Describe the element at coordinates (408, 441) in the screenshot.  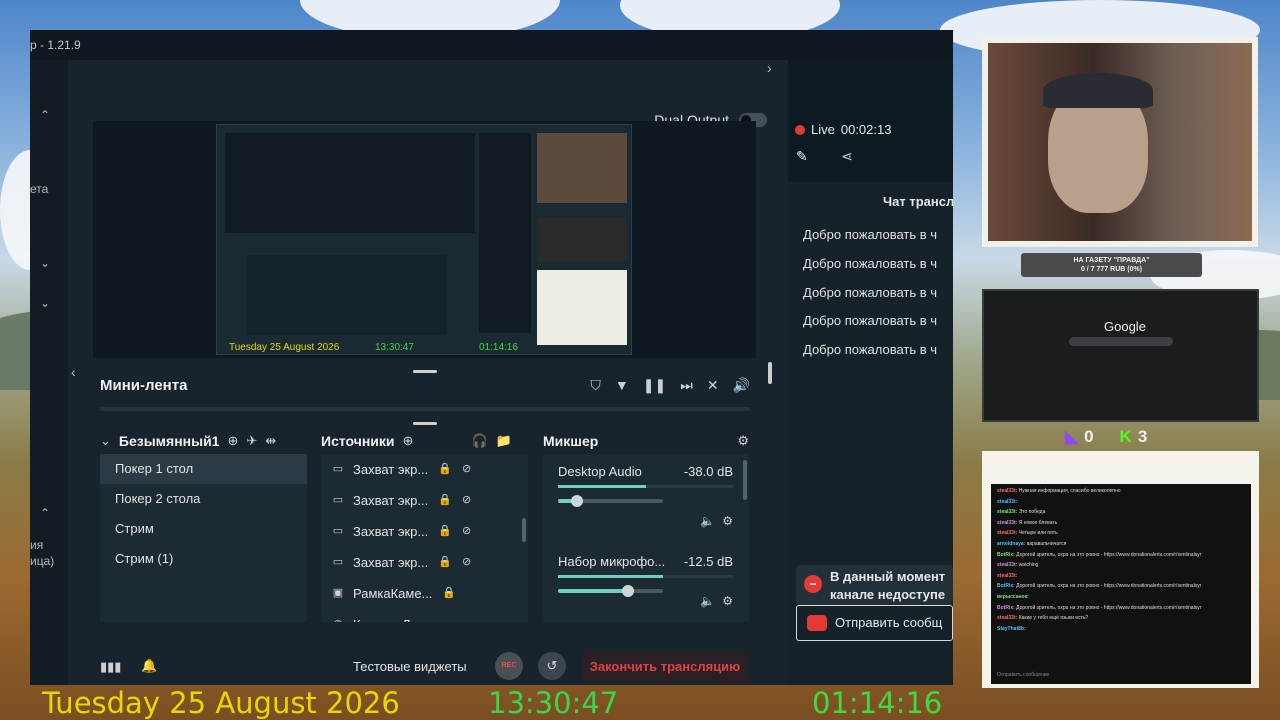
I see `add-source-icon: ⊕` at that location.